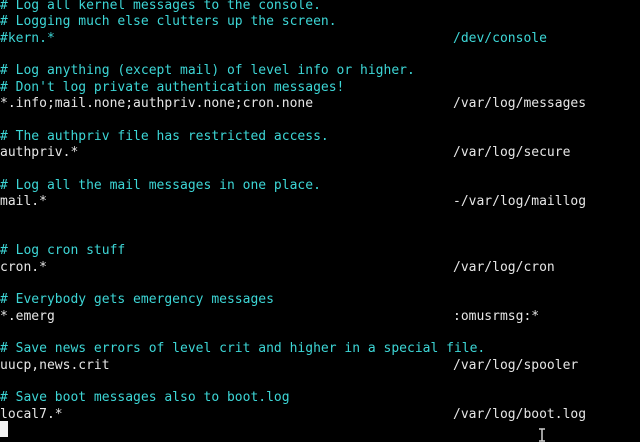 Image resolution: width=640 pixels, height=442 pixels. Describe the element at coordinates (137, 300) in the screenshot. I see `comment-line: # Everybody gets emergency messages` at that location.